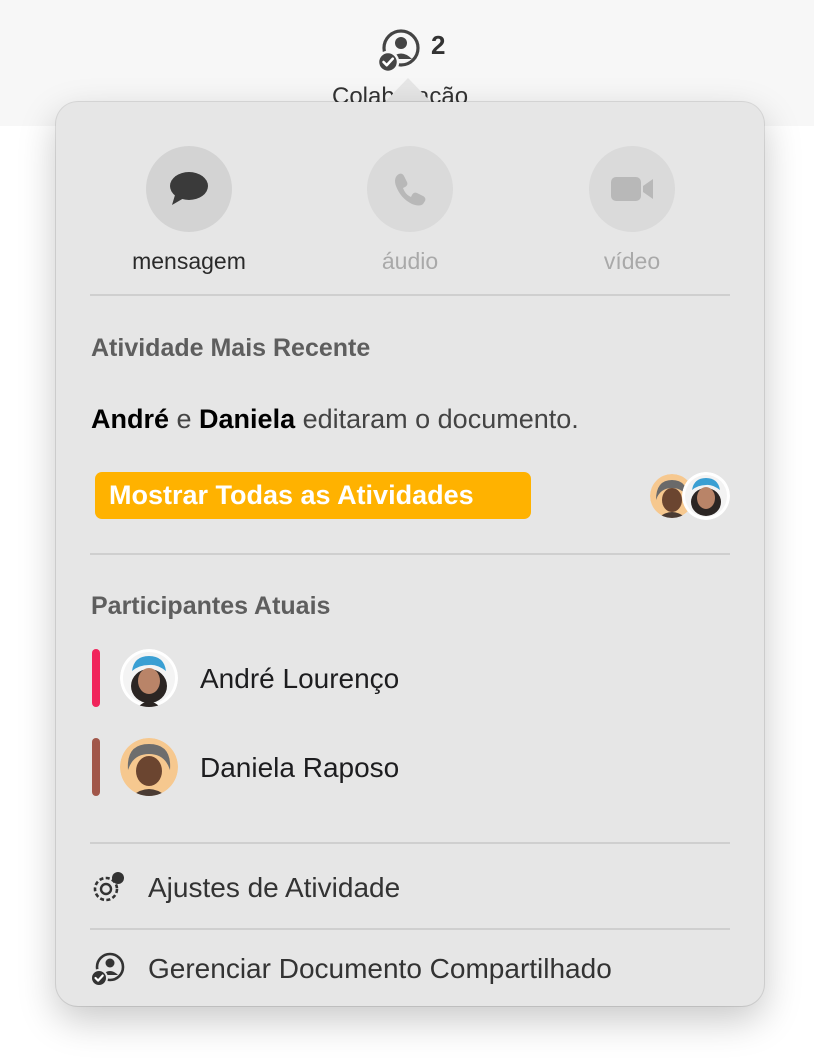 This screenshot has height=1059, width=814. I want to click on participant-name: André Lourenço, so click(300, 678).